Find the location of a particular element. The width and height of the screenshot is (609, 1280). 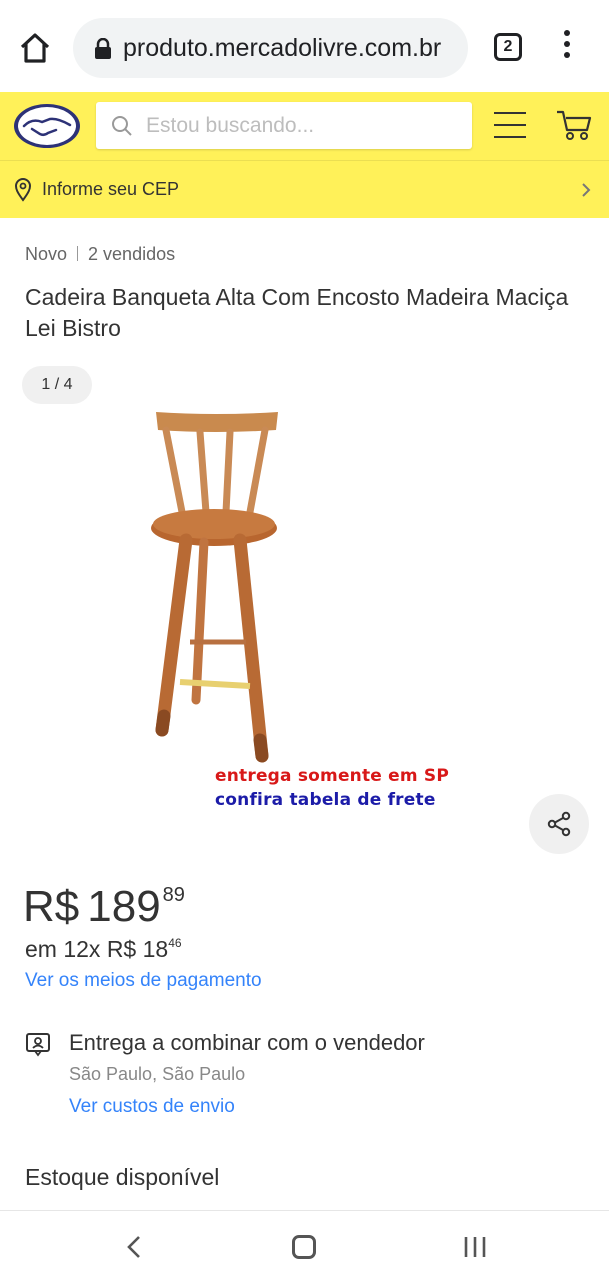

shipping-title: Entrega a combinar com o vendedor is located at coordinates (247, 1042).